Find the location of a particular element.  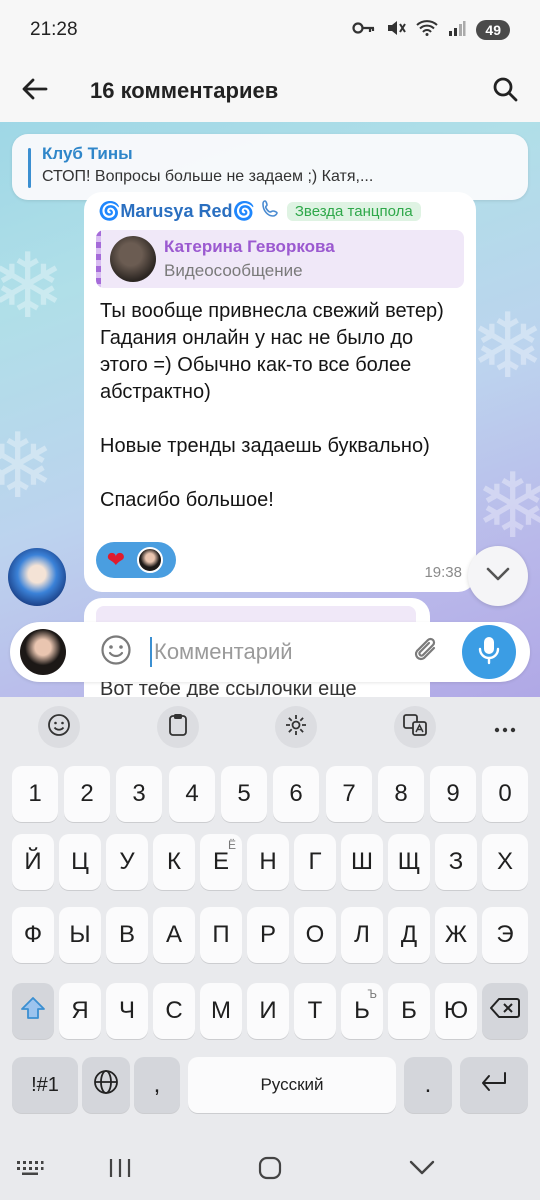

key: А is located at coordinates (174, 935).